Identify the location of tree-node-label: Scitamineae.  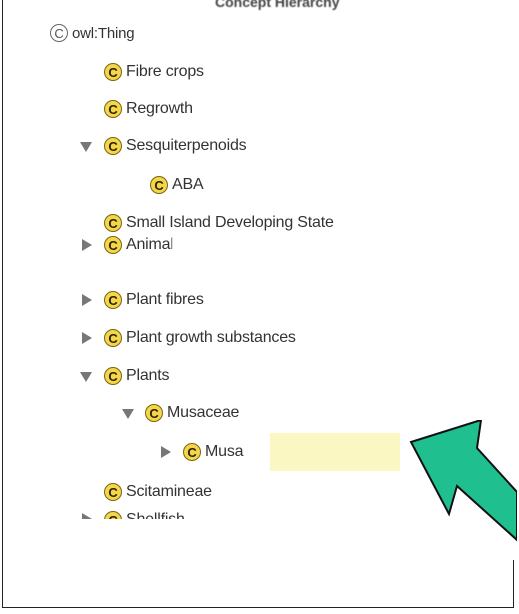
(169, 491).